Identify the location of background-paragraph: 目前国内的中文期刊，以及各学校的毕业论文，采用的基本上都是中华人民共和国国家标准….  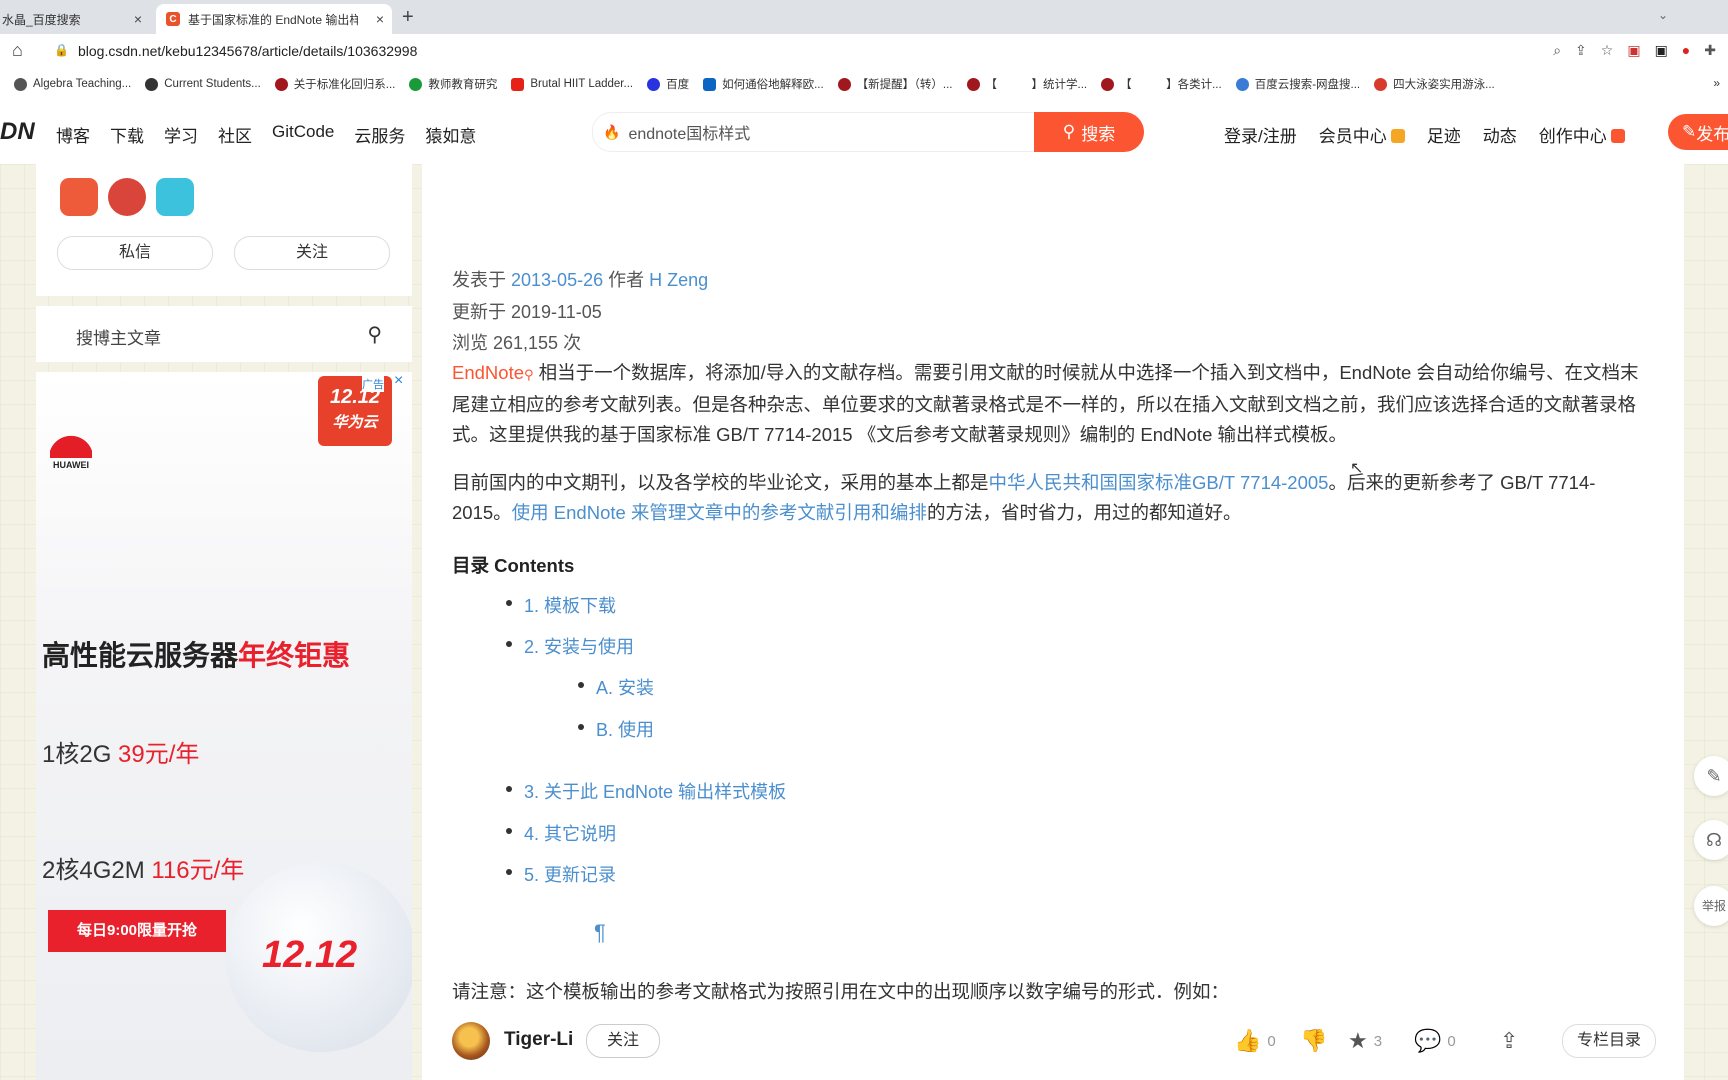
(1024, 497).